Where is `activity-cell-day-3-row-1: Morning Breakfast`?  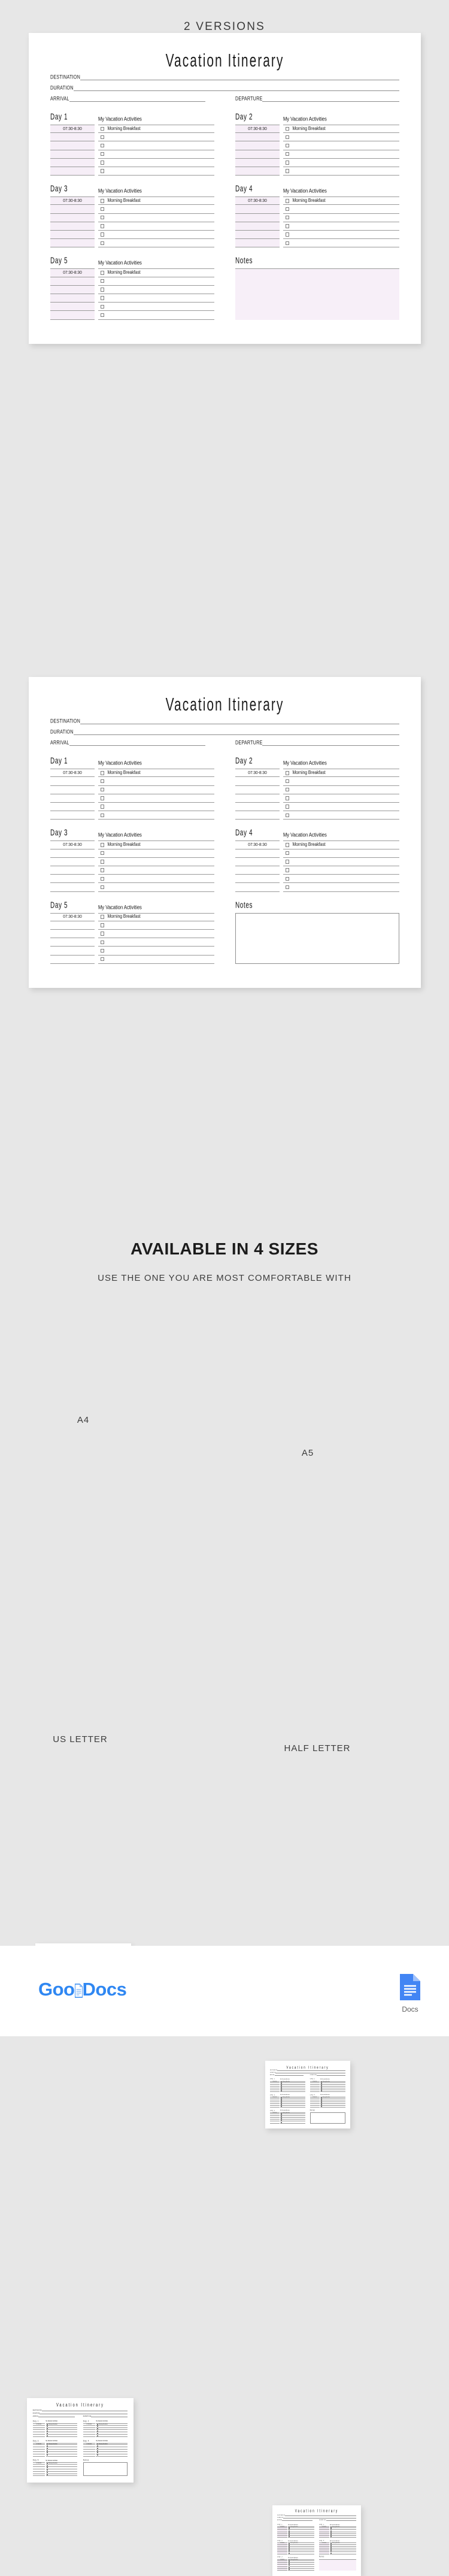 activity-cell-day-3-row-1: Morning Breakfast is located at coordinates (156, 200).